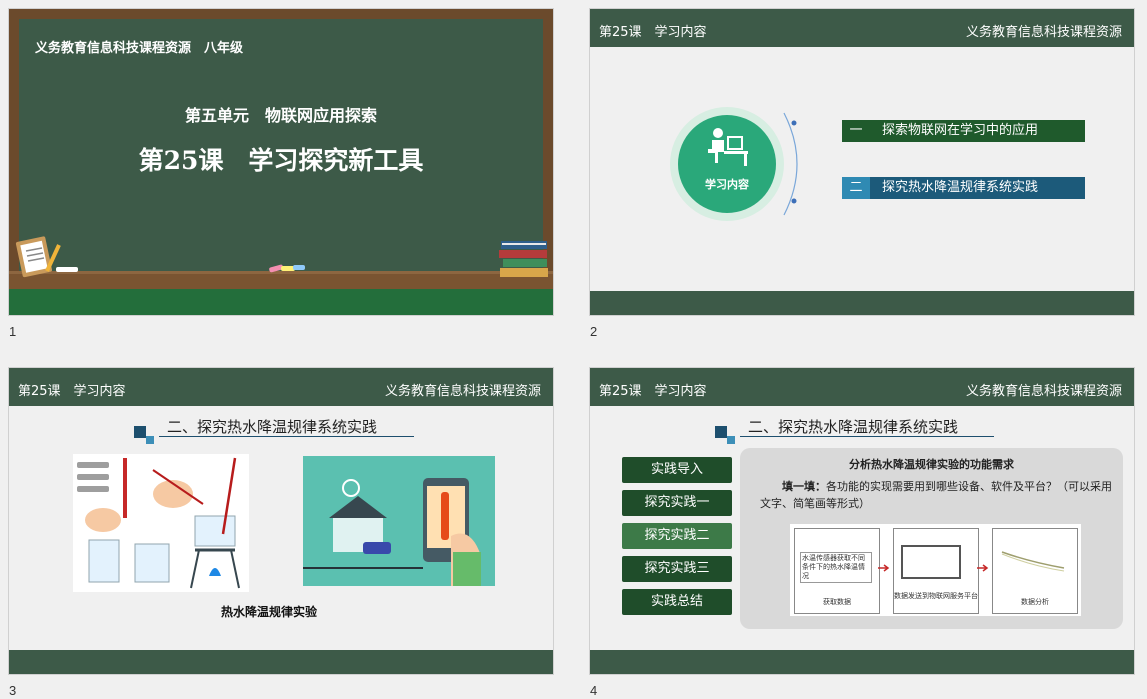 This screenshot has width=1147, height=699. What do you see at coordinates (677, 569) in the screenshot?
I see `menu-practice-three: 探究实践三` at bounding box center [677, 569].